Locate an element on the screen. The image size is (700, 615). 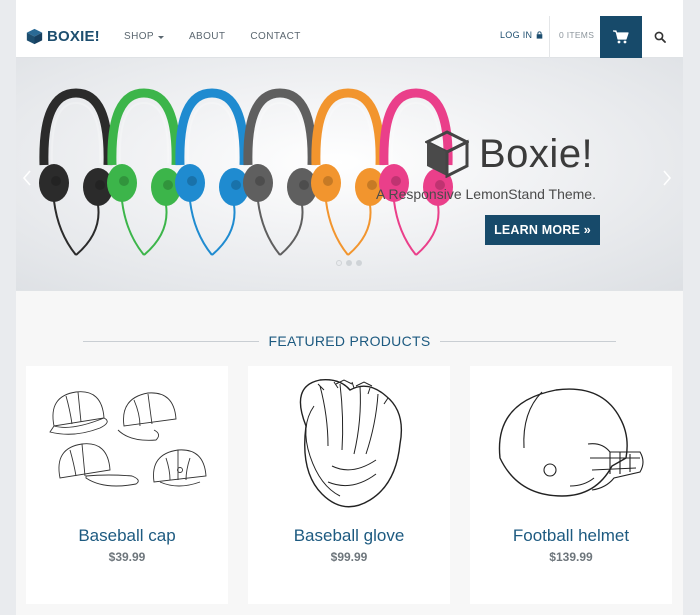
slider-dots is located at coordinates (349, 263).